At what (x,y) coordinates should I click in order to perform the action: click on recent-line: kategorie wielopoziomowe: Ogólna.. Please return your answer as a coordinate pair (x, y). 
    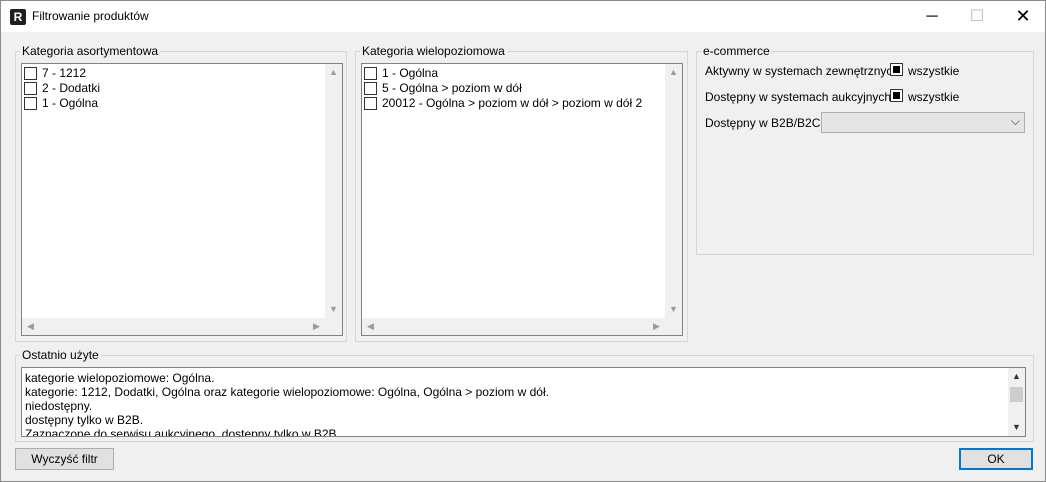
    Looking at the image, I should click on (120, 378).